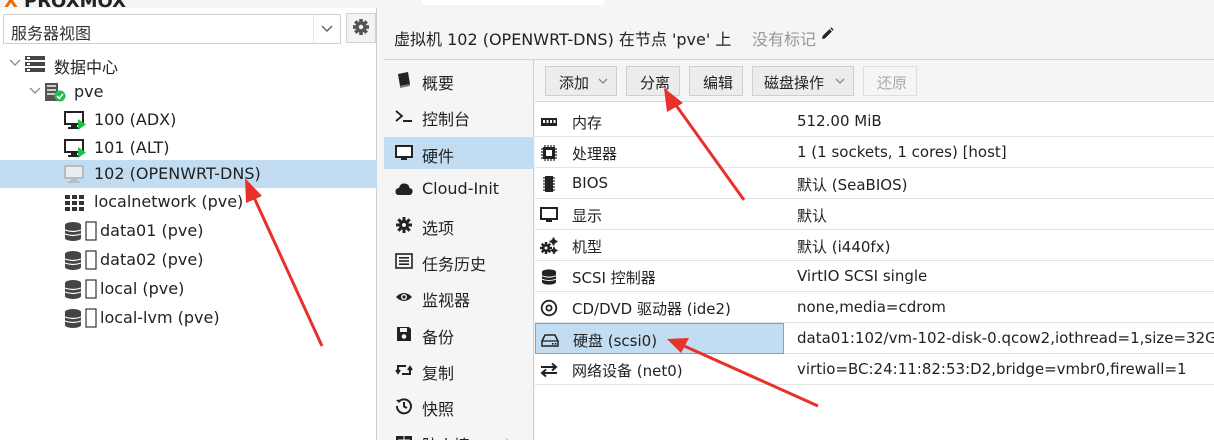 Image resolution: width=1214 pixels, height=440 pixels. Describe the element at coordinates (188, 289) in the screenshot. I see `tree-item-storage-local: local (pve)` at that location.